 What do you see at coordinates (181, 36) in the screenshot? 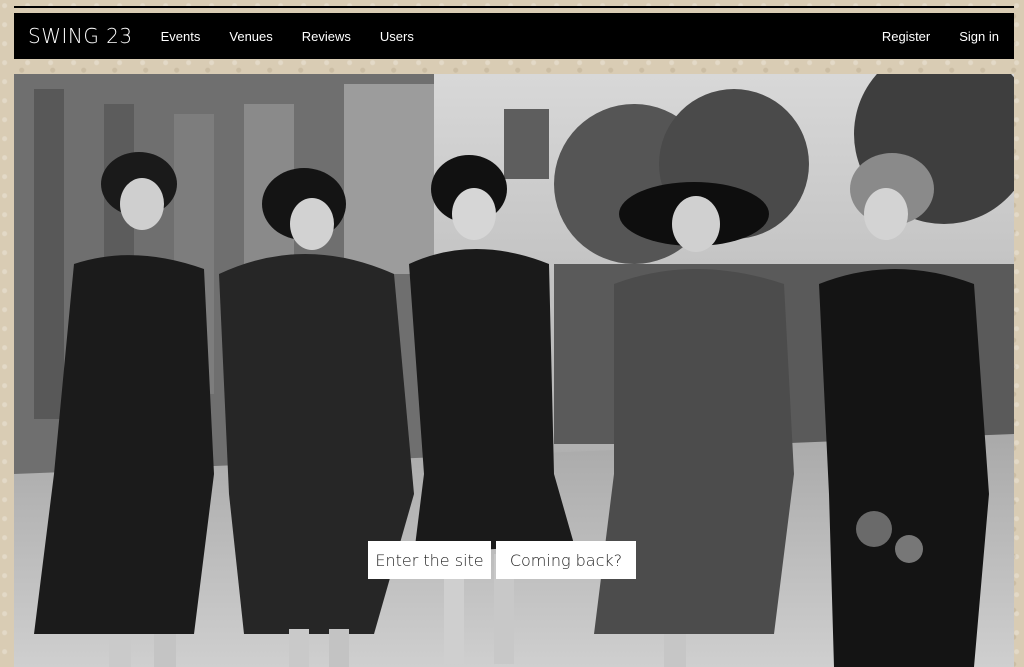
I see `nav-link-events: Events` at bounding box center [181, 36].